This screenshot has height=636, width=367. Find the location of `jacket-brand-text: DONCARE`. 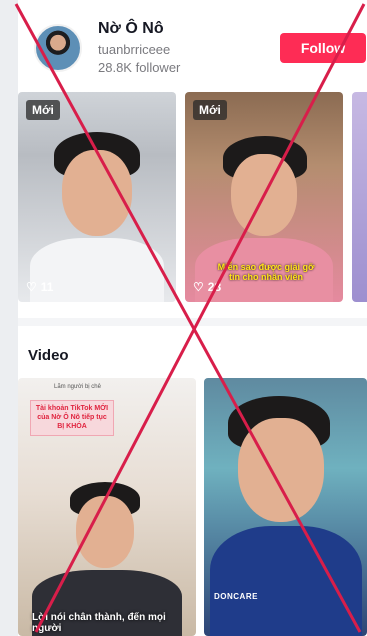

jacket-brand-text: DONCARE is located at coordinates (236, 596).